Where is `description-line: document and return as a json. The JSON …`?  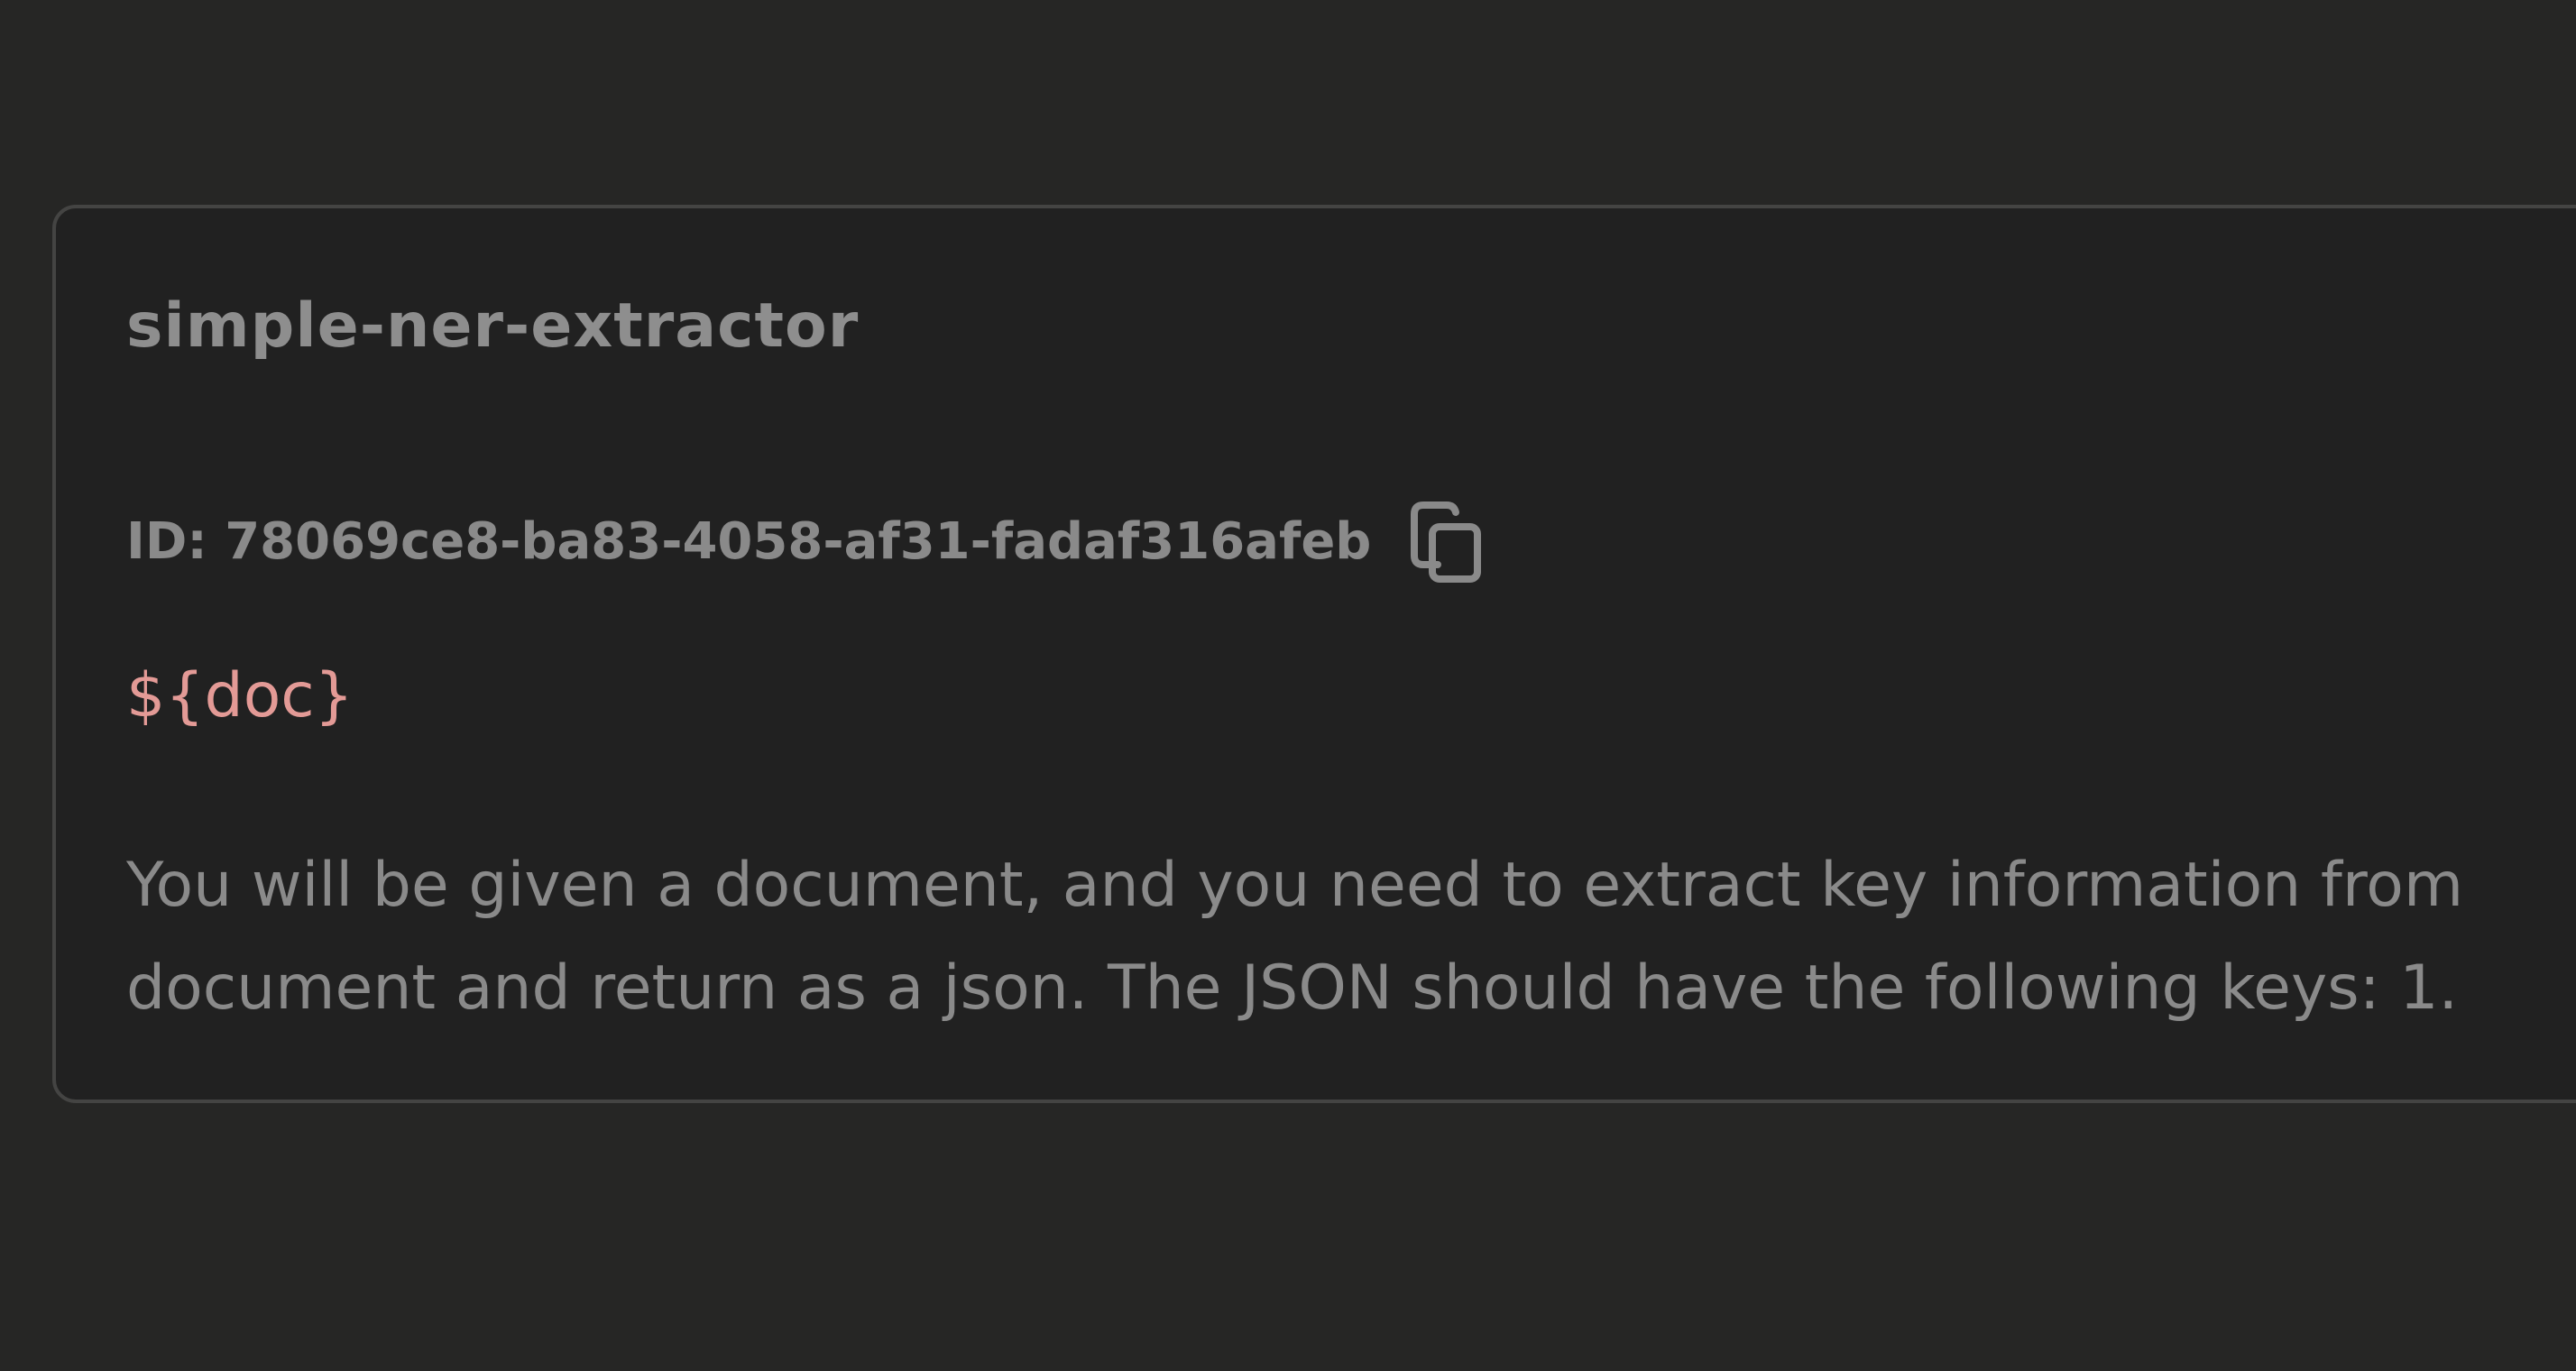
description-line: document and return as a json. The JSON … is located at coordinates (1293, 988).